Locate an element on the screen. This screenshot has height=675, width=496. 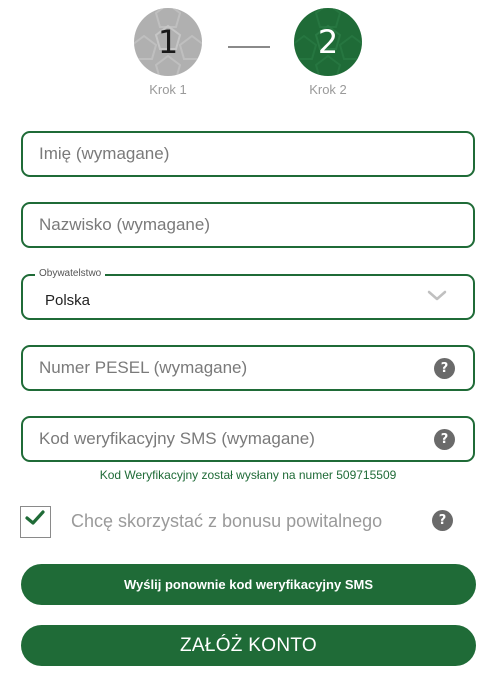
pesel-placeholder: Numer PESEL (wymagane) is located at coordinates (143, 367).